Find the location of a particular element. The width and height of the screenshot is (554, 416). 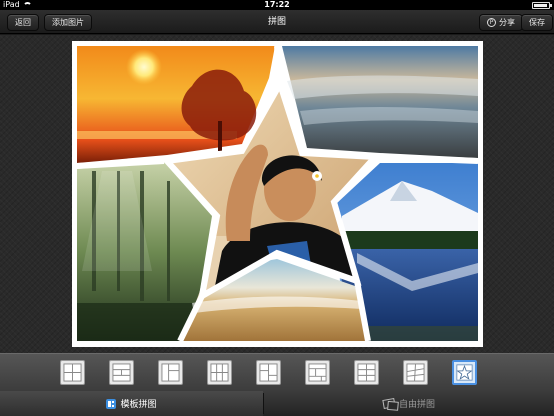

share-button: P 分享 is located at coordinates (501, 22).